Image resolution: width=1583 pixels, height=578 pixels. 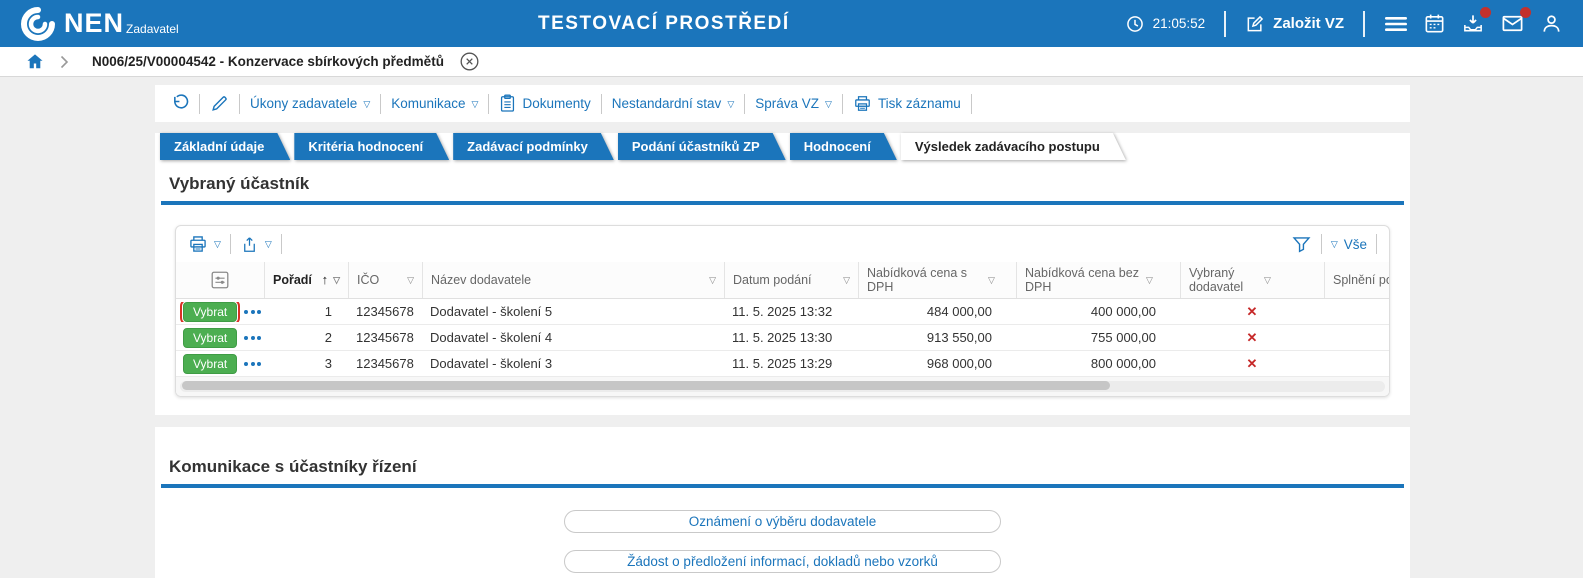 What do you see at coordinates (646, 385) in the screenshot?
I see `scrollbar-thumb` at bounding box center [646, 385].